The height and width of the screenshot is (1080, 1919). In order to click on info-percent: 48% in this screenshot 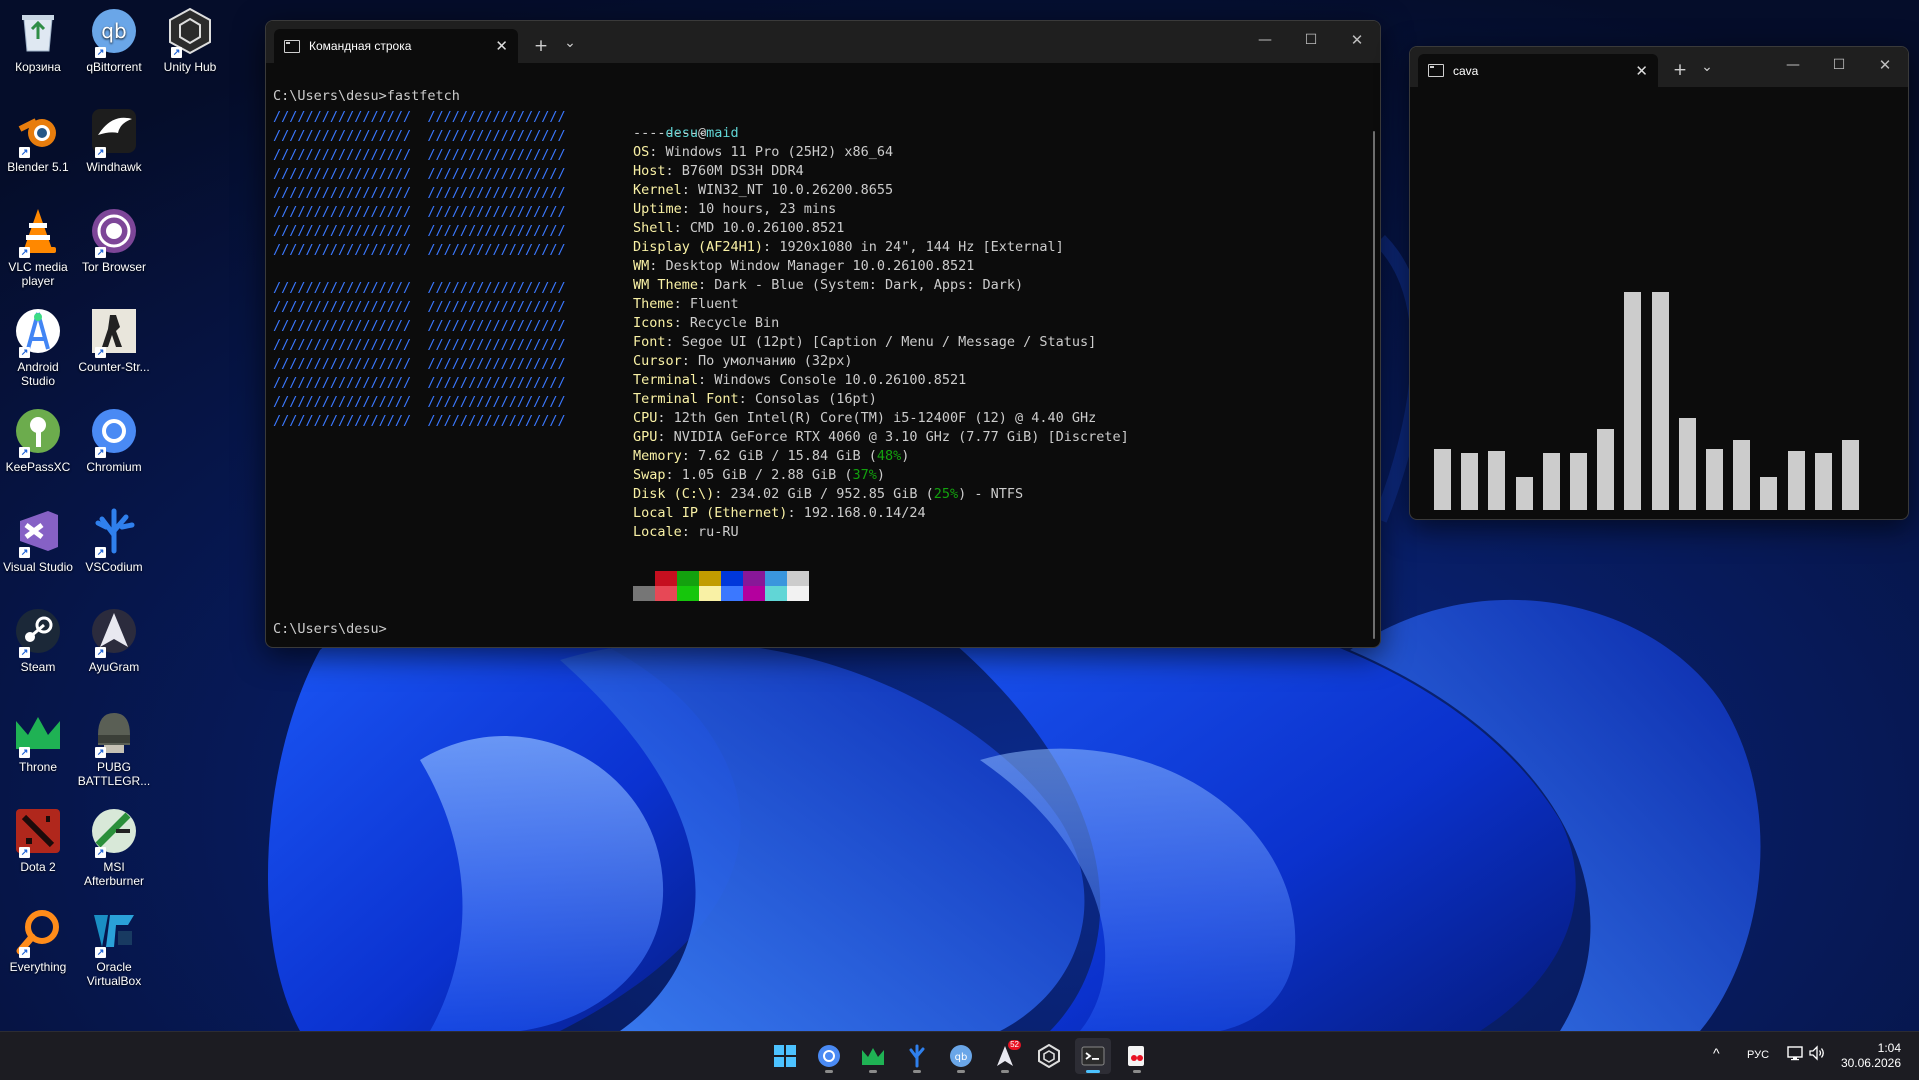, I will do `click(889, 456)`.